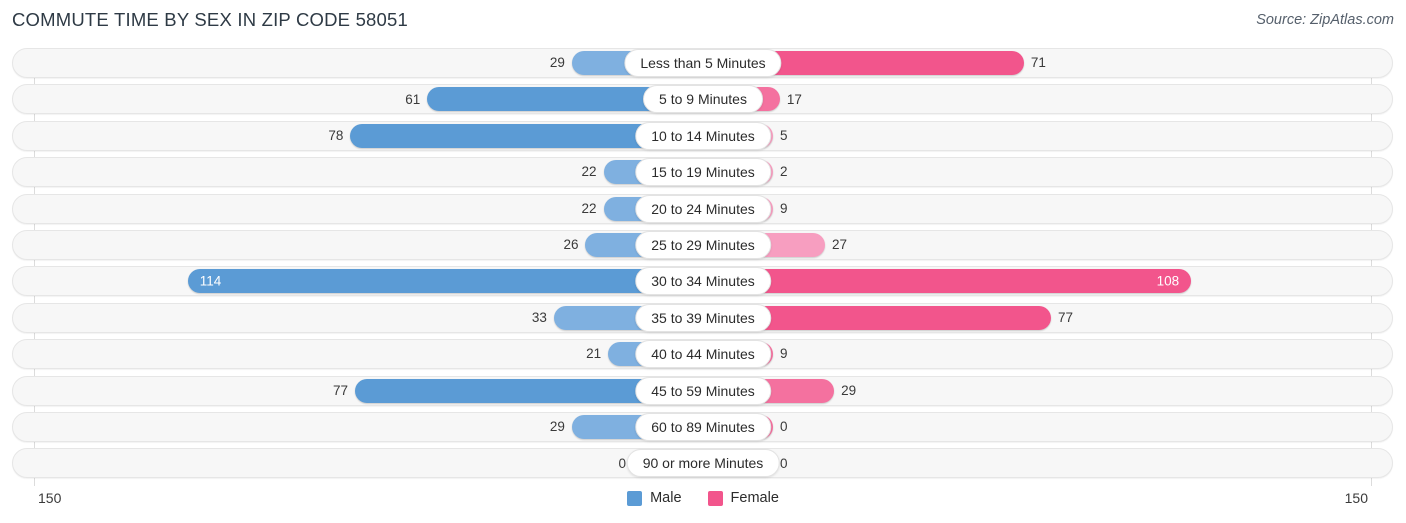 The image size is (1406, 523). I want to click on female-value-label: 27, so click(840, 245).